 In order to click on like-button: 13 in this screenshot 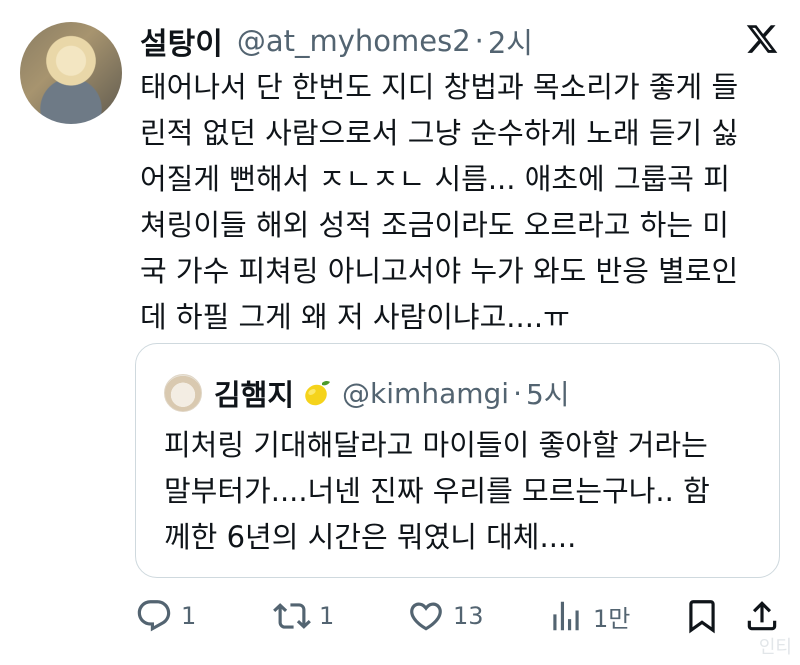, I will do `click(445, 616)`.